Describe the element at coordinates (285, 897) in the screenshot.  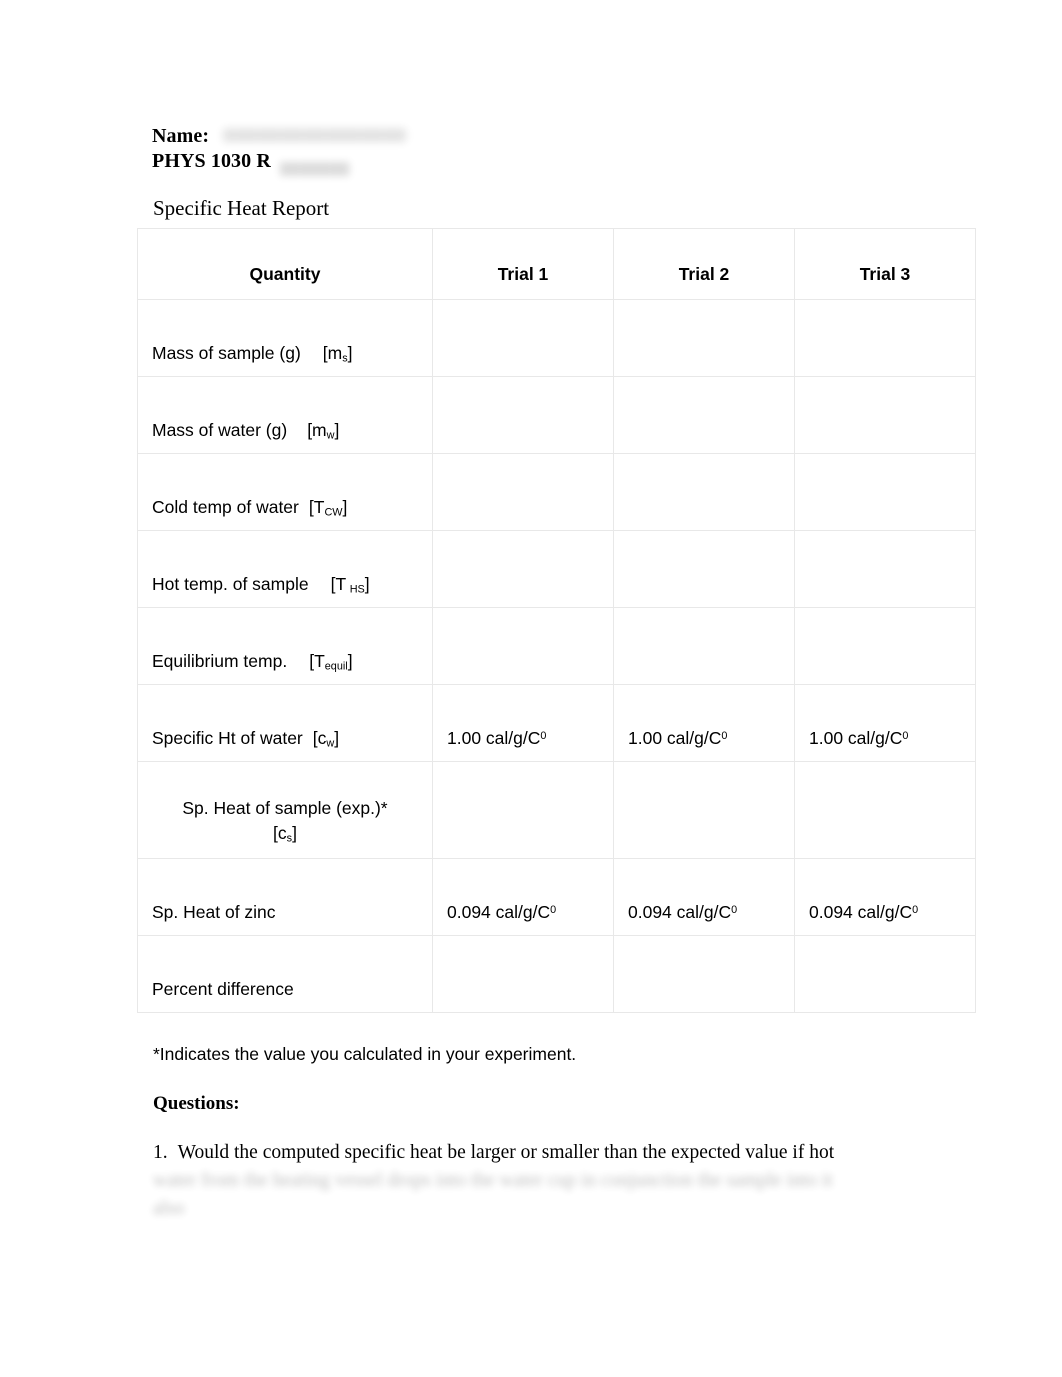
I see `row-label-cell: Sp. Heat of zinc` at that location.